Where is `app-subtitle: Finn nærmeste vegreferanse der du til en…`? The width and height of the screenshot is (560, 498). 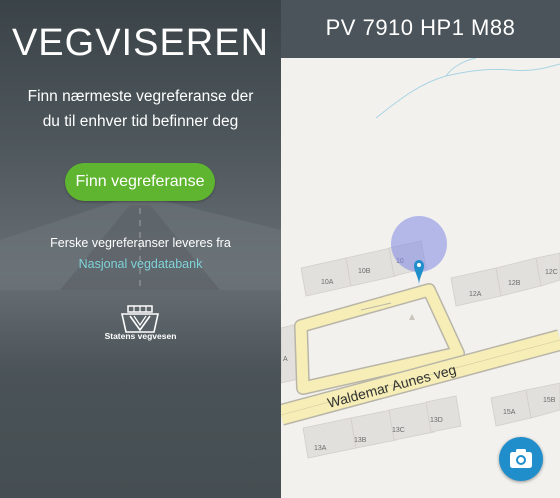
app-subtitle: Finn nærmeste vegreferanse der du til en… is located at coordinates (140, 109).